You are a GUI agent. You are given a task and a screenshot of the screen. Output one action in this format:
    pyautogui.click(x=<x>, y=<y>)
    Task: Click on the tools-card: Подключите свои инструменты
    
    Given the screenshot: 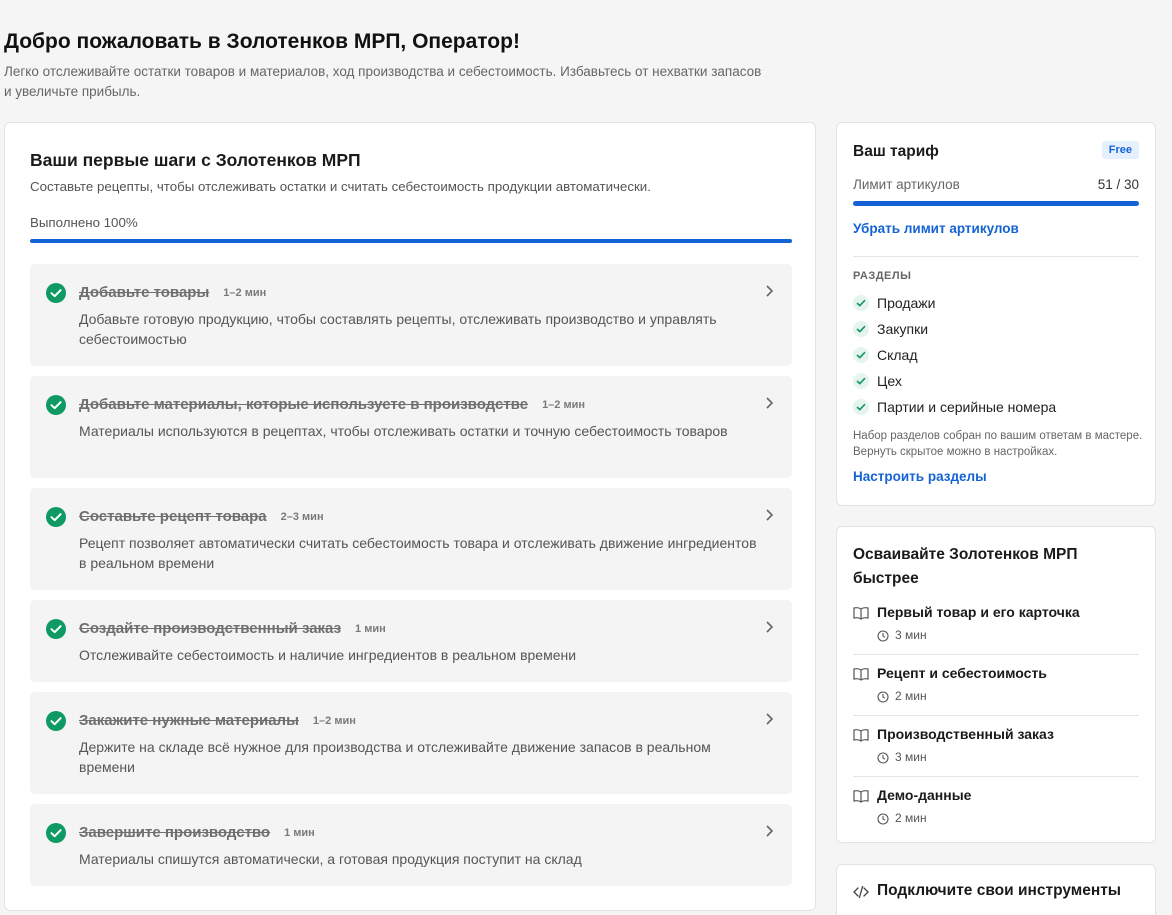 What is the action you would take?
    pyautogui.click(x=996, y=889)
    